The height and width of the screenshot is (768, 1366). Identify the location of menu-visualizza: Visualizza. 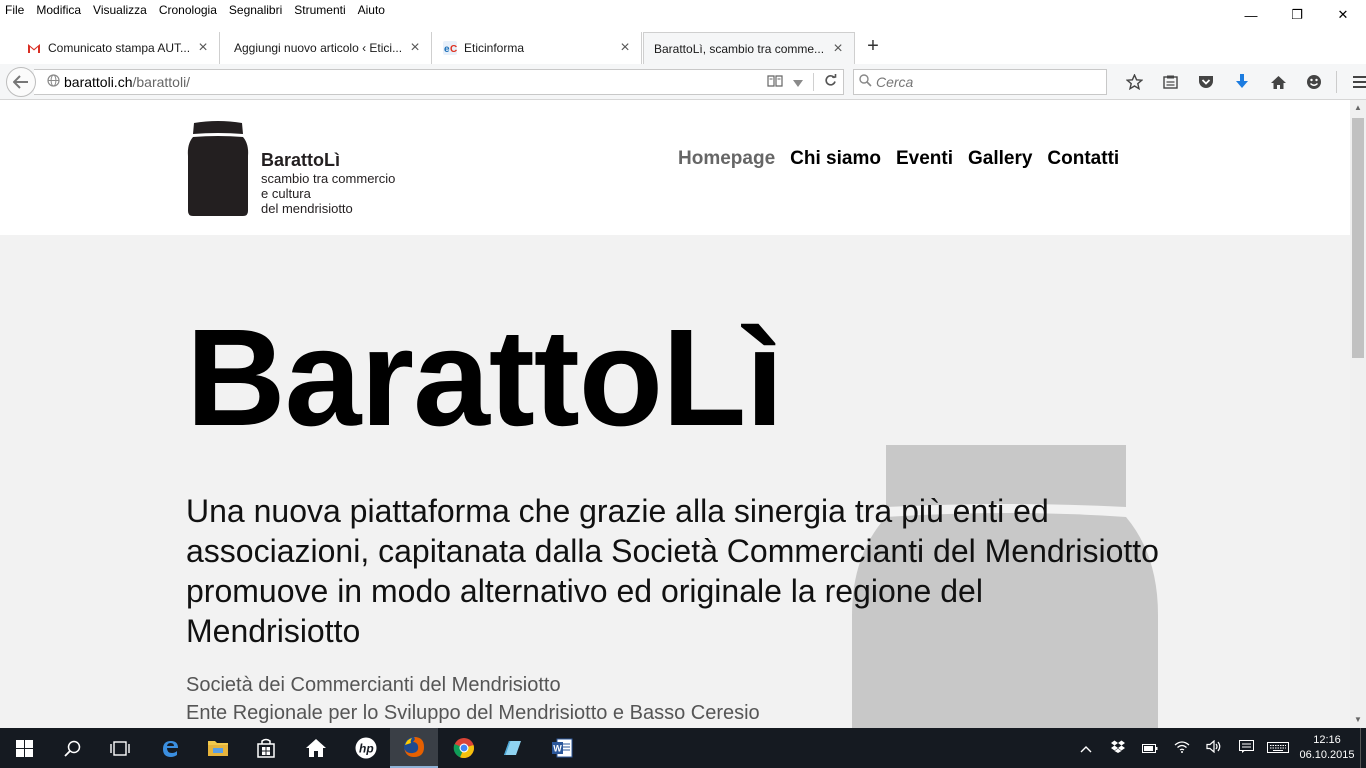
(120, 10).